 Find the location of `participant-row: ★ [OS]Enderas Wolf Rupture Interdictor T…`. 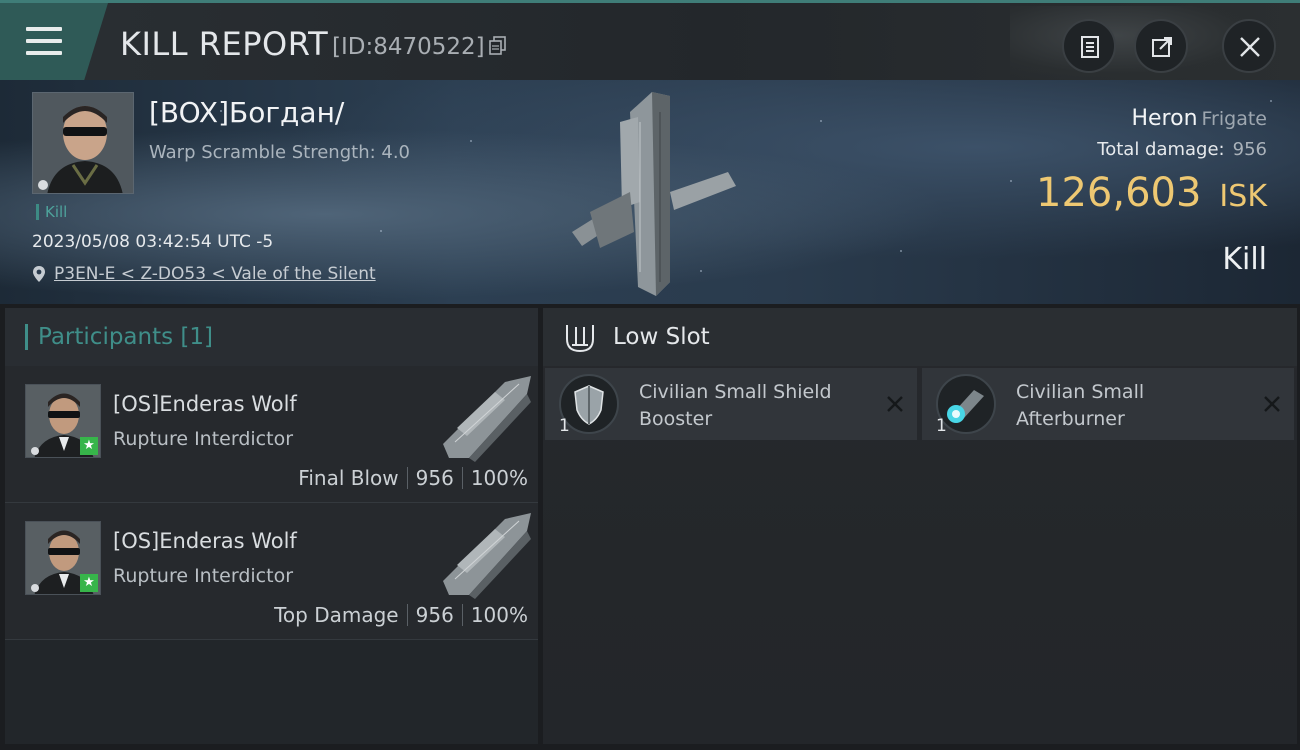

participant-row: ★ [OS]Enderas Wolf Rupture Interdictor T… is located at coordinates (271, 571).